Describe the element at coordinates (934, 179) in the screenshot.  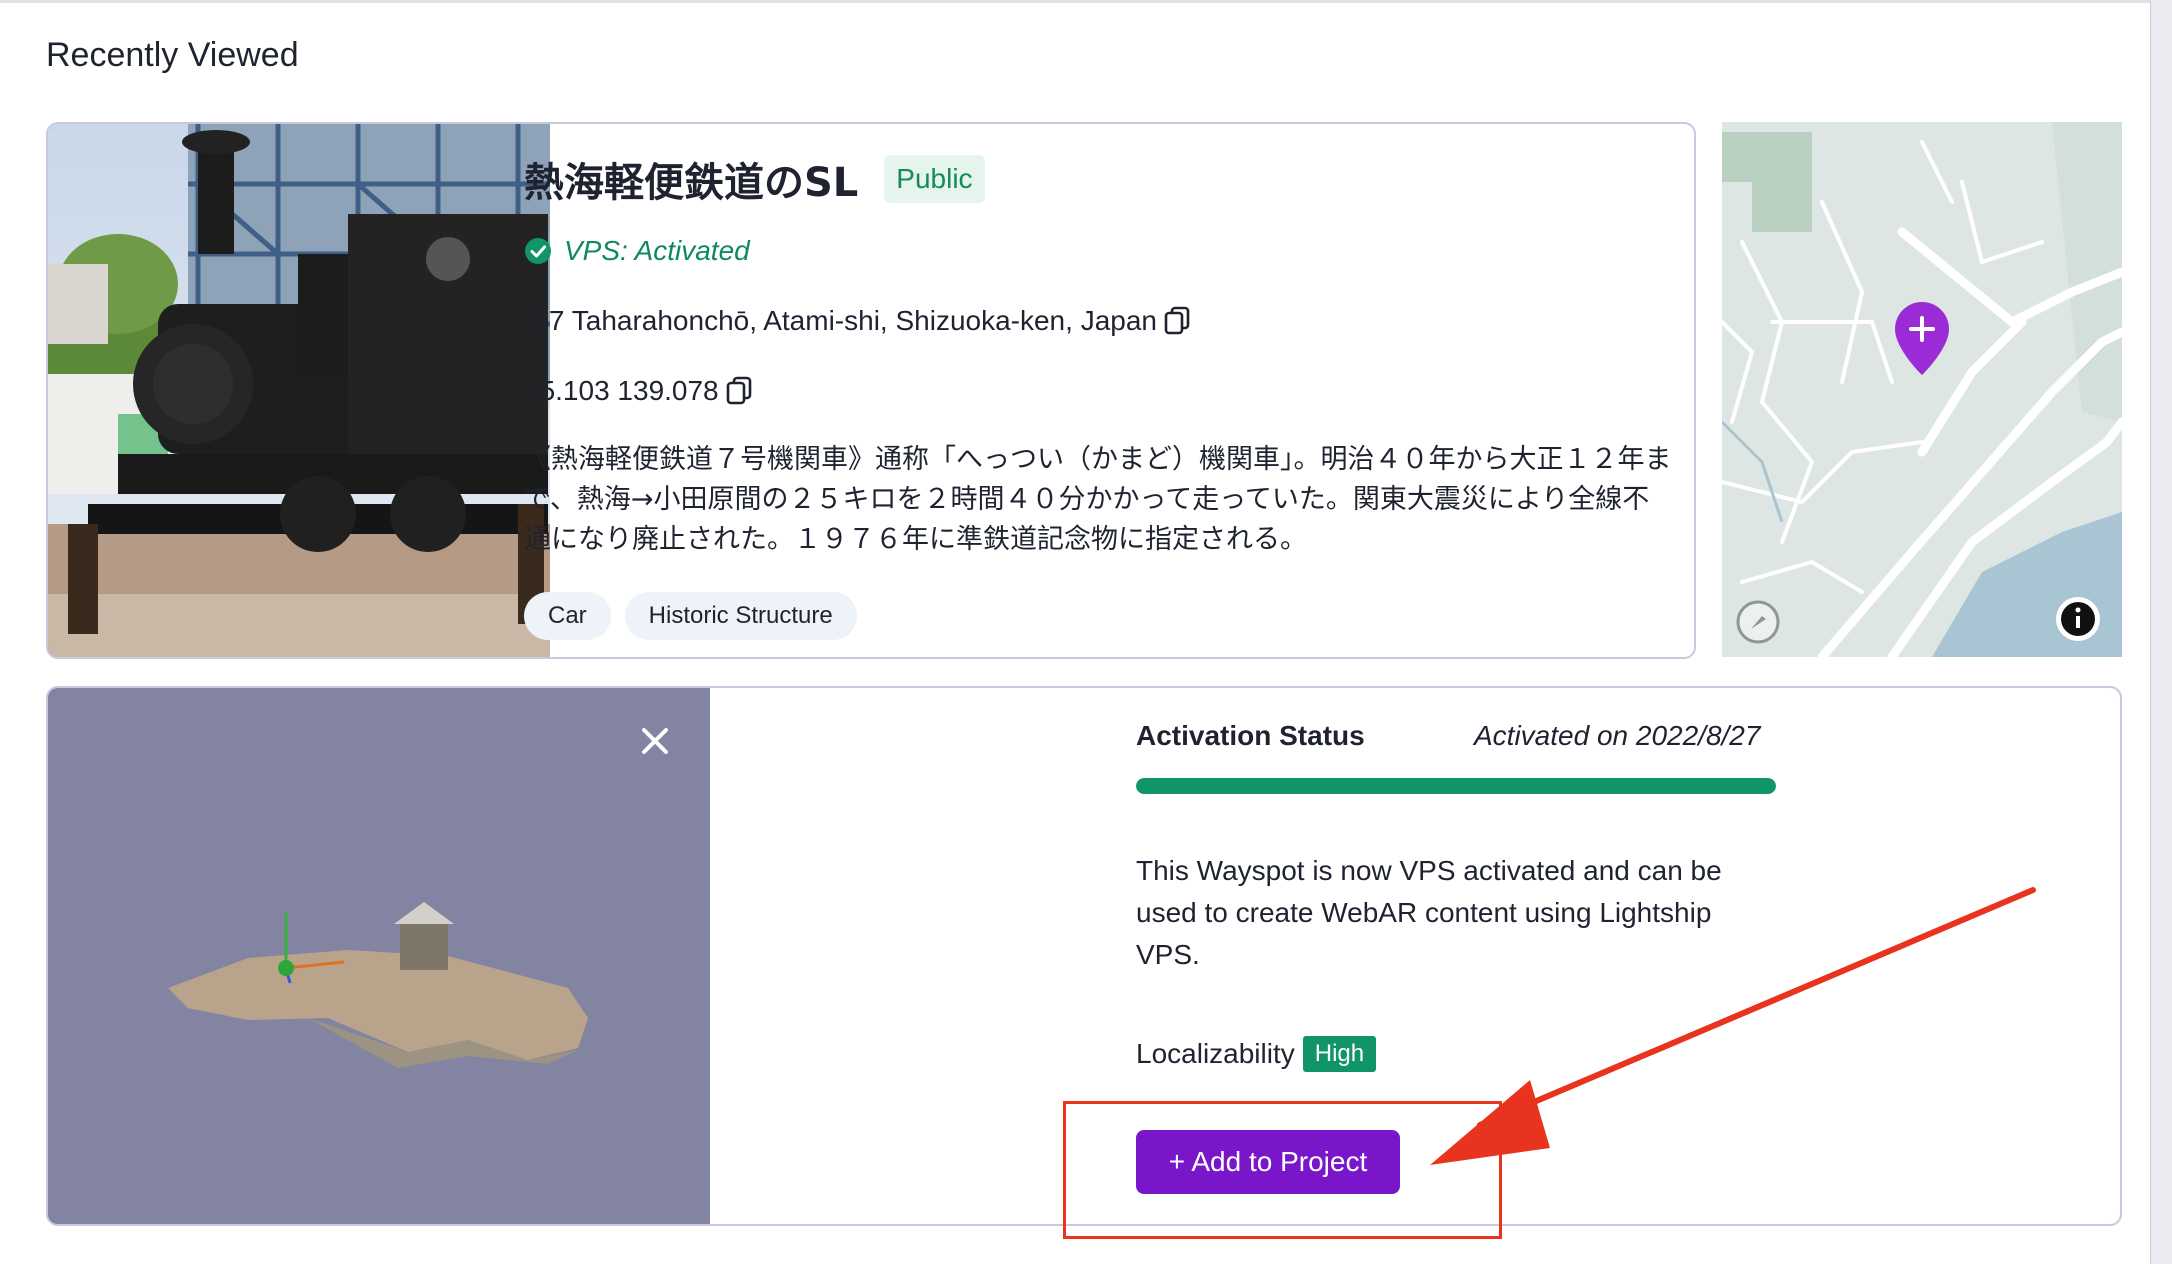
I see `visibility-badge: Public` at that location.